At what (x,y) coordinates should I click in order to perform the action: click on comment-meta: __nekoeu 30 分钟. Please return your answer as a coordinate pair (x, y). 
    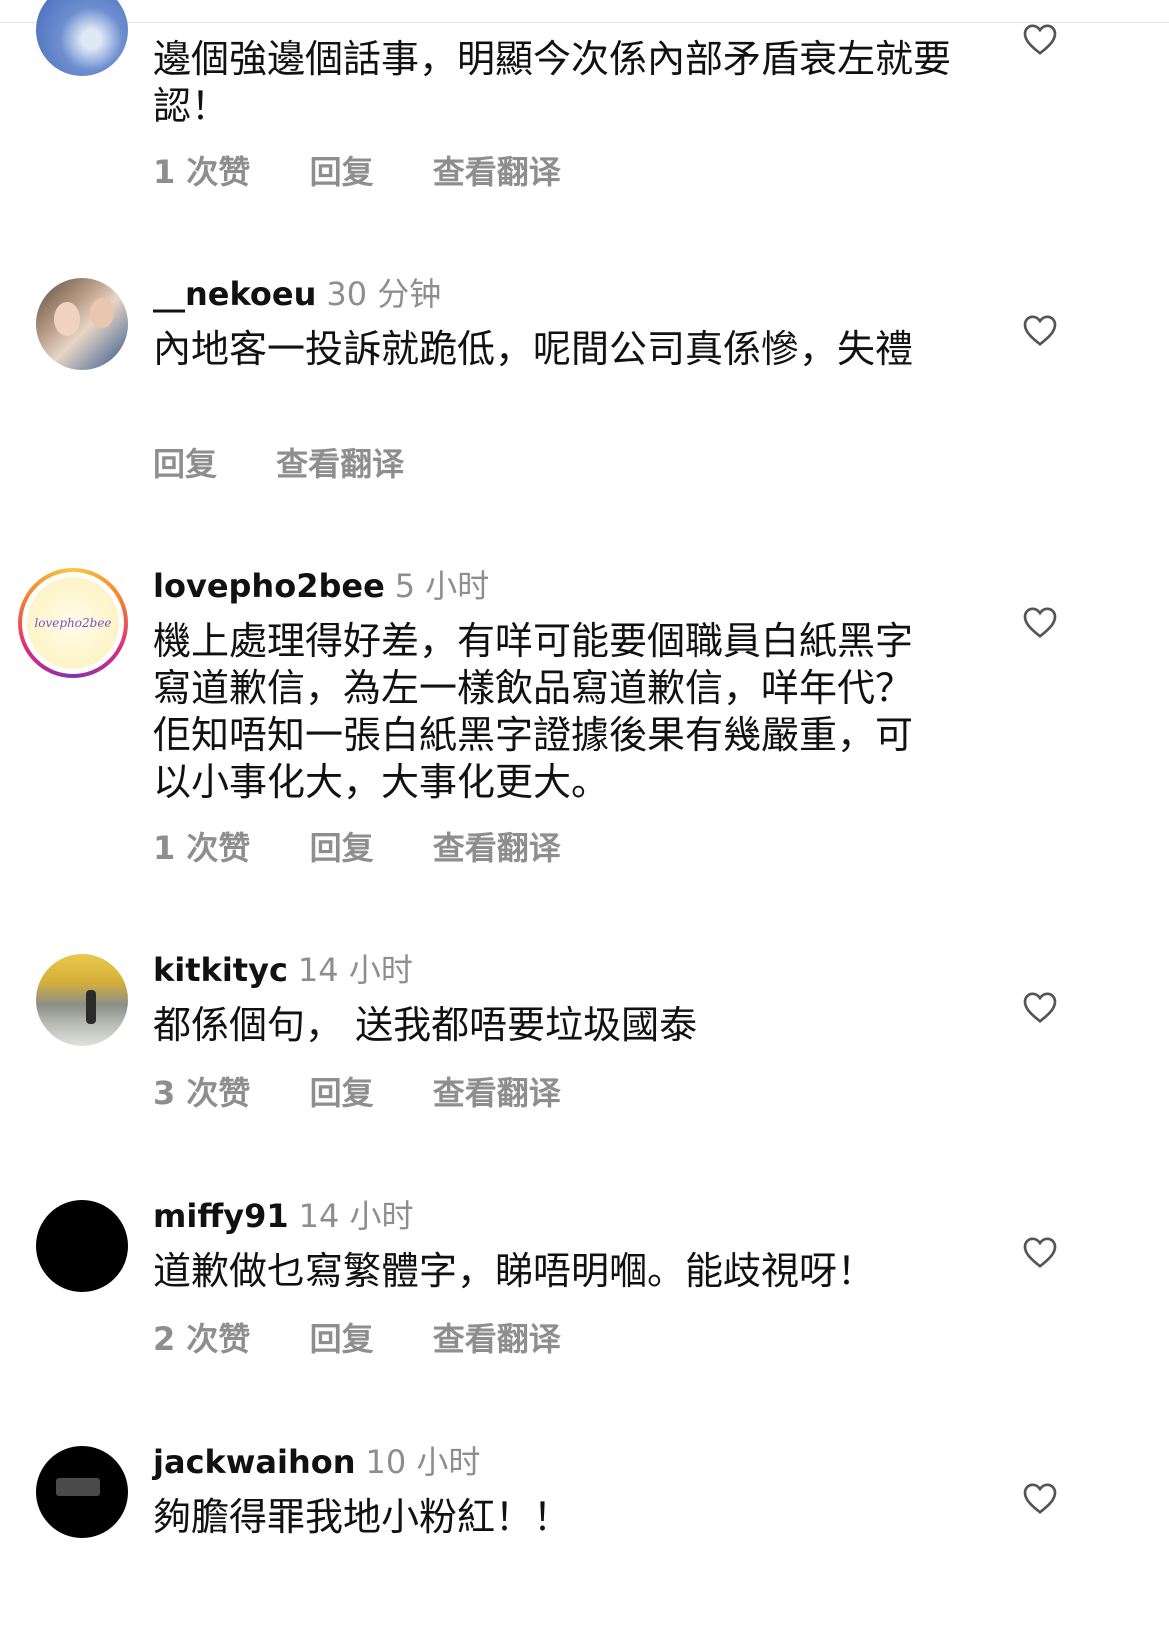
    Looking at the image, I should click on (297, 294).